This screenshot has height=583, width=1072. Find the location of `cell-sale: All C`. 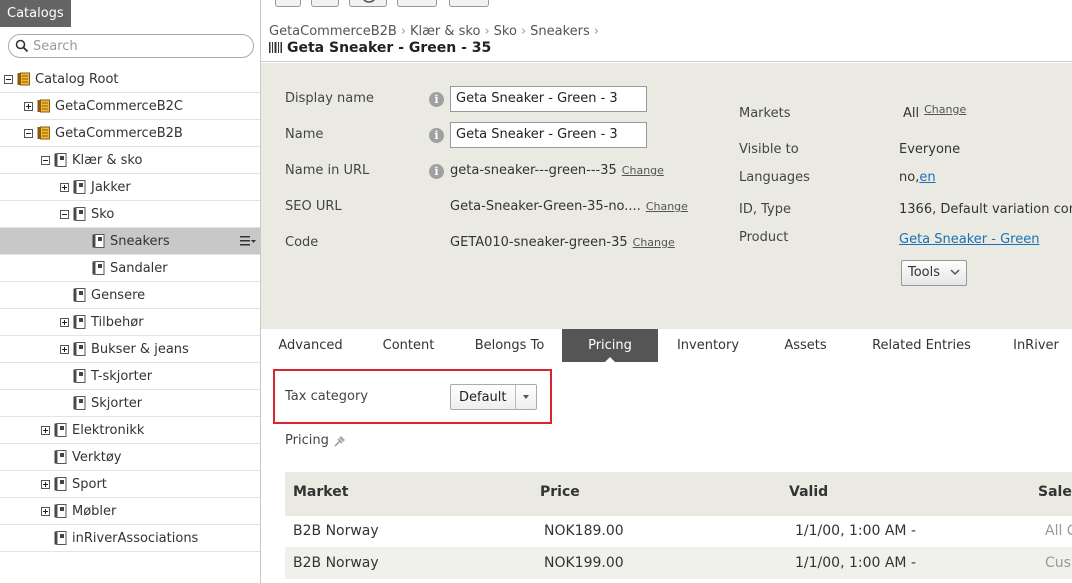

cell-sale: All C is located at coordinates (1058, 531).